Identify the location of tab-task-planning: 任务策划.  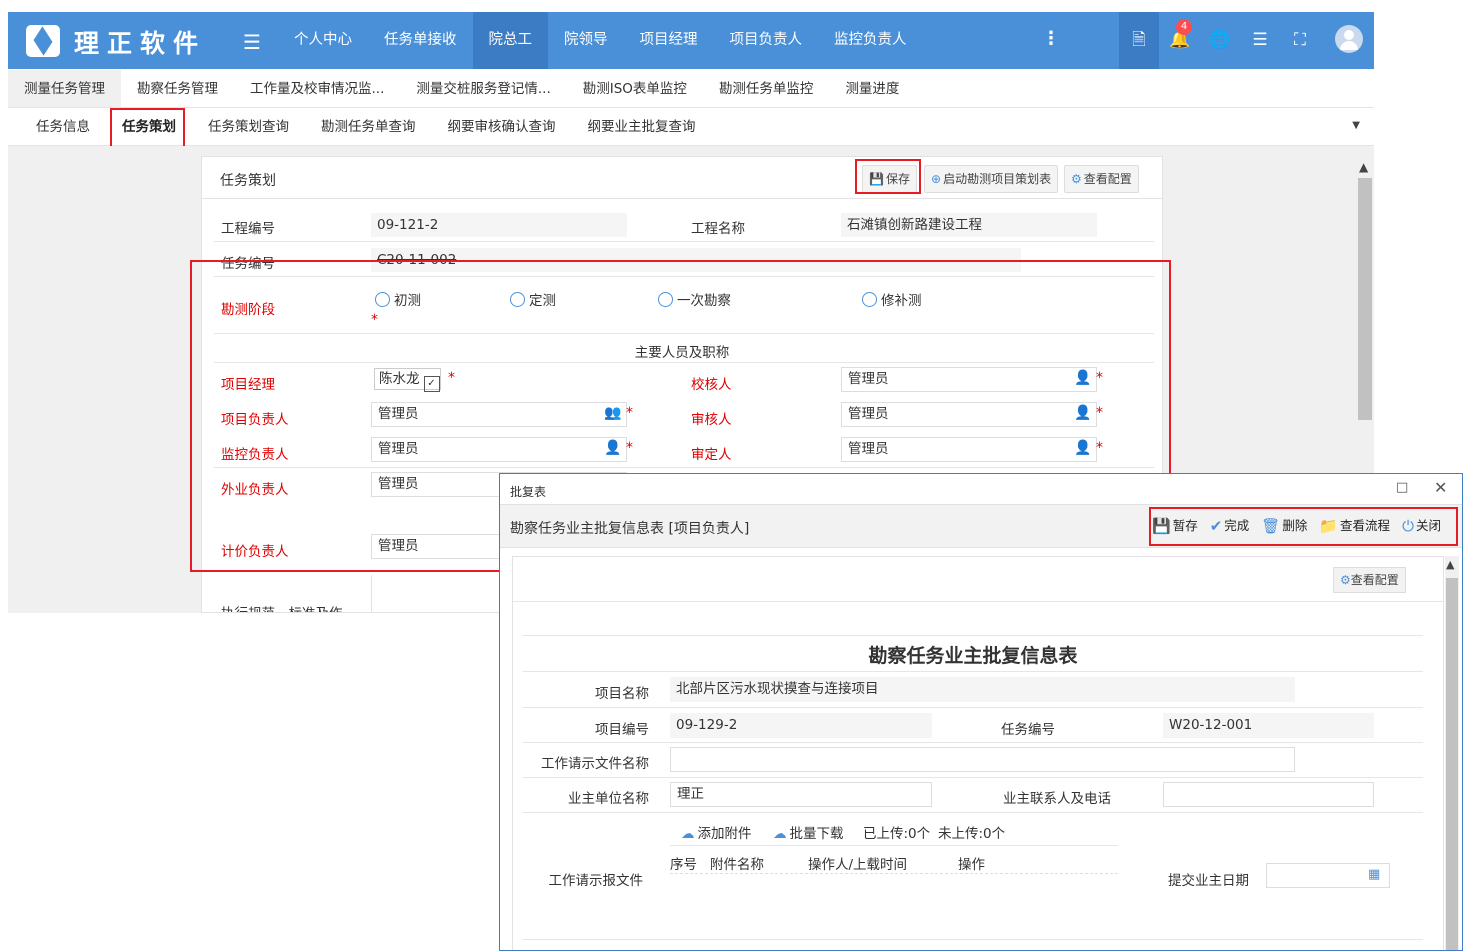
(149, 126).